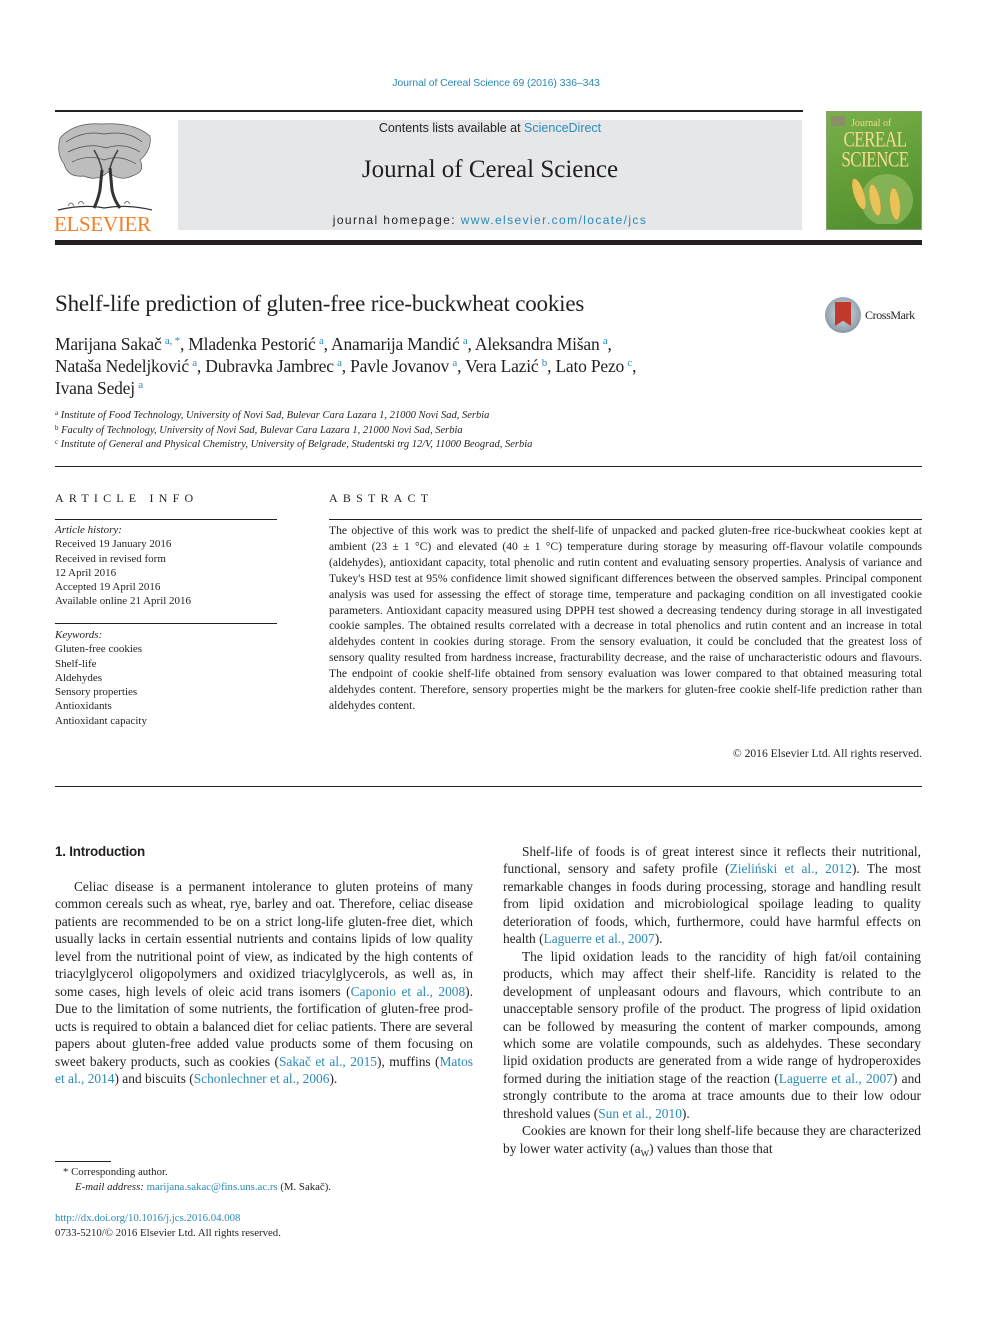  I want to click on abstract-divider, so click(625, 519).